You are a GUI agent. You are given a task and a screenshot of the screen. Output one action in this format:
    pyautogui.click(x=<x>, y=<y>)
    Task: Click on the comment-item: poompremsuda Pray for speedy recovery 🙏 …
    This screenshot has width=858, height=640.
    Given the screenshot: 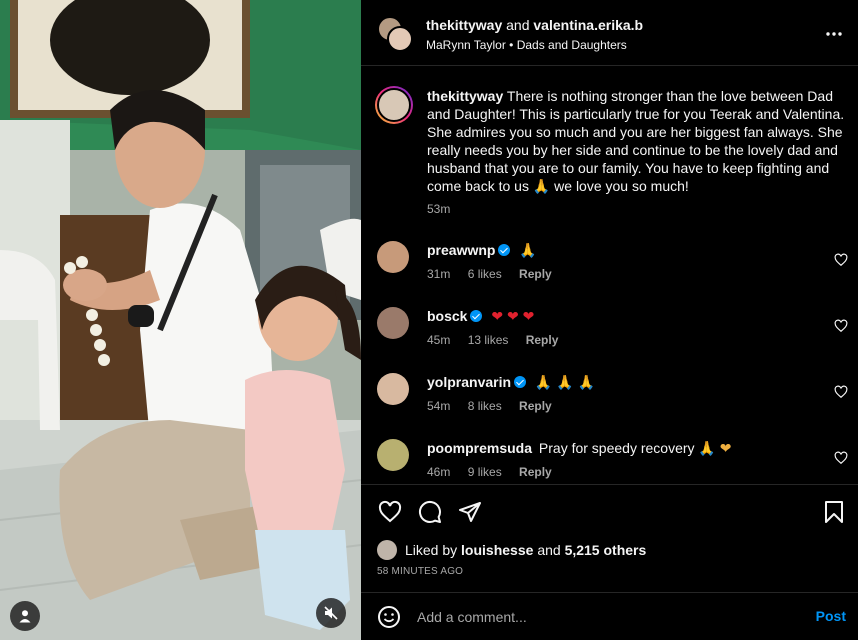 What is the action you would take?
    pyautogui.click(x=609, y=464)
    